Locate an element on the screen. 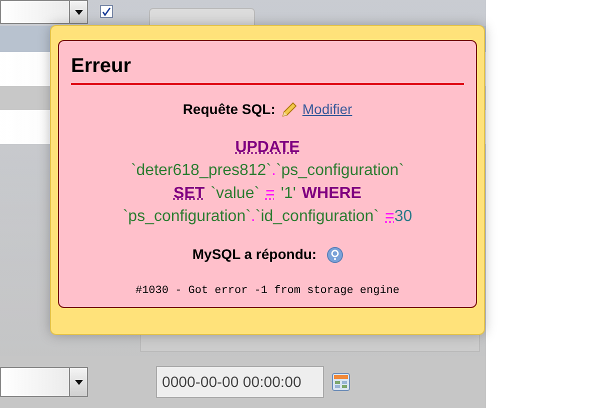  checkmark-icon is located at coordinates (106, 11).